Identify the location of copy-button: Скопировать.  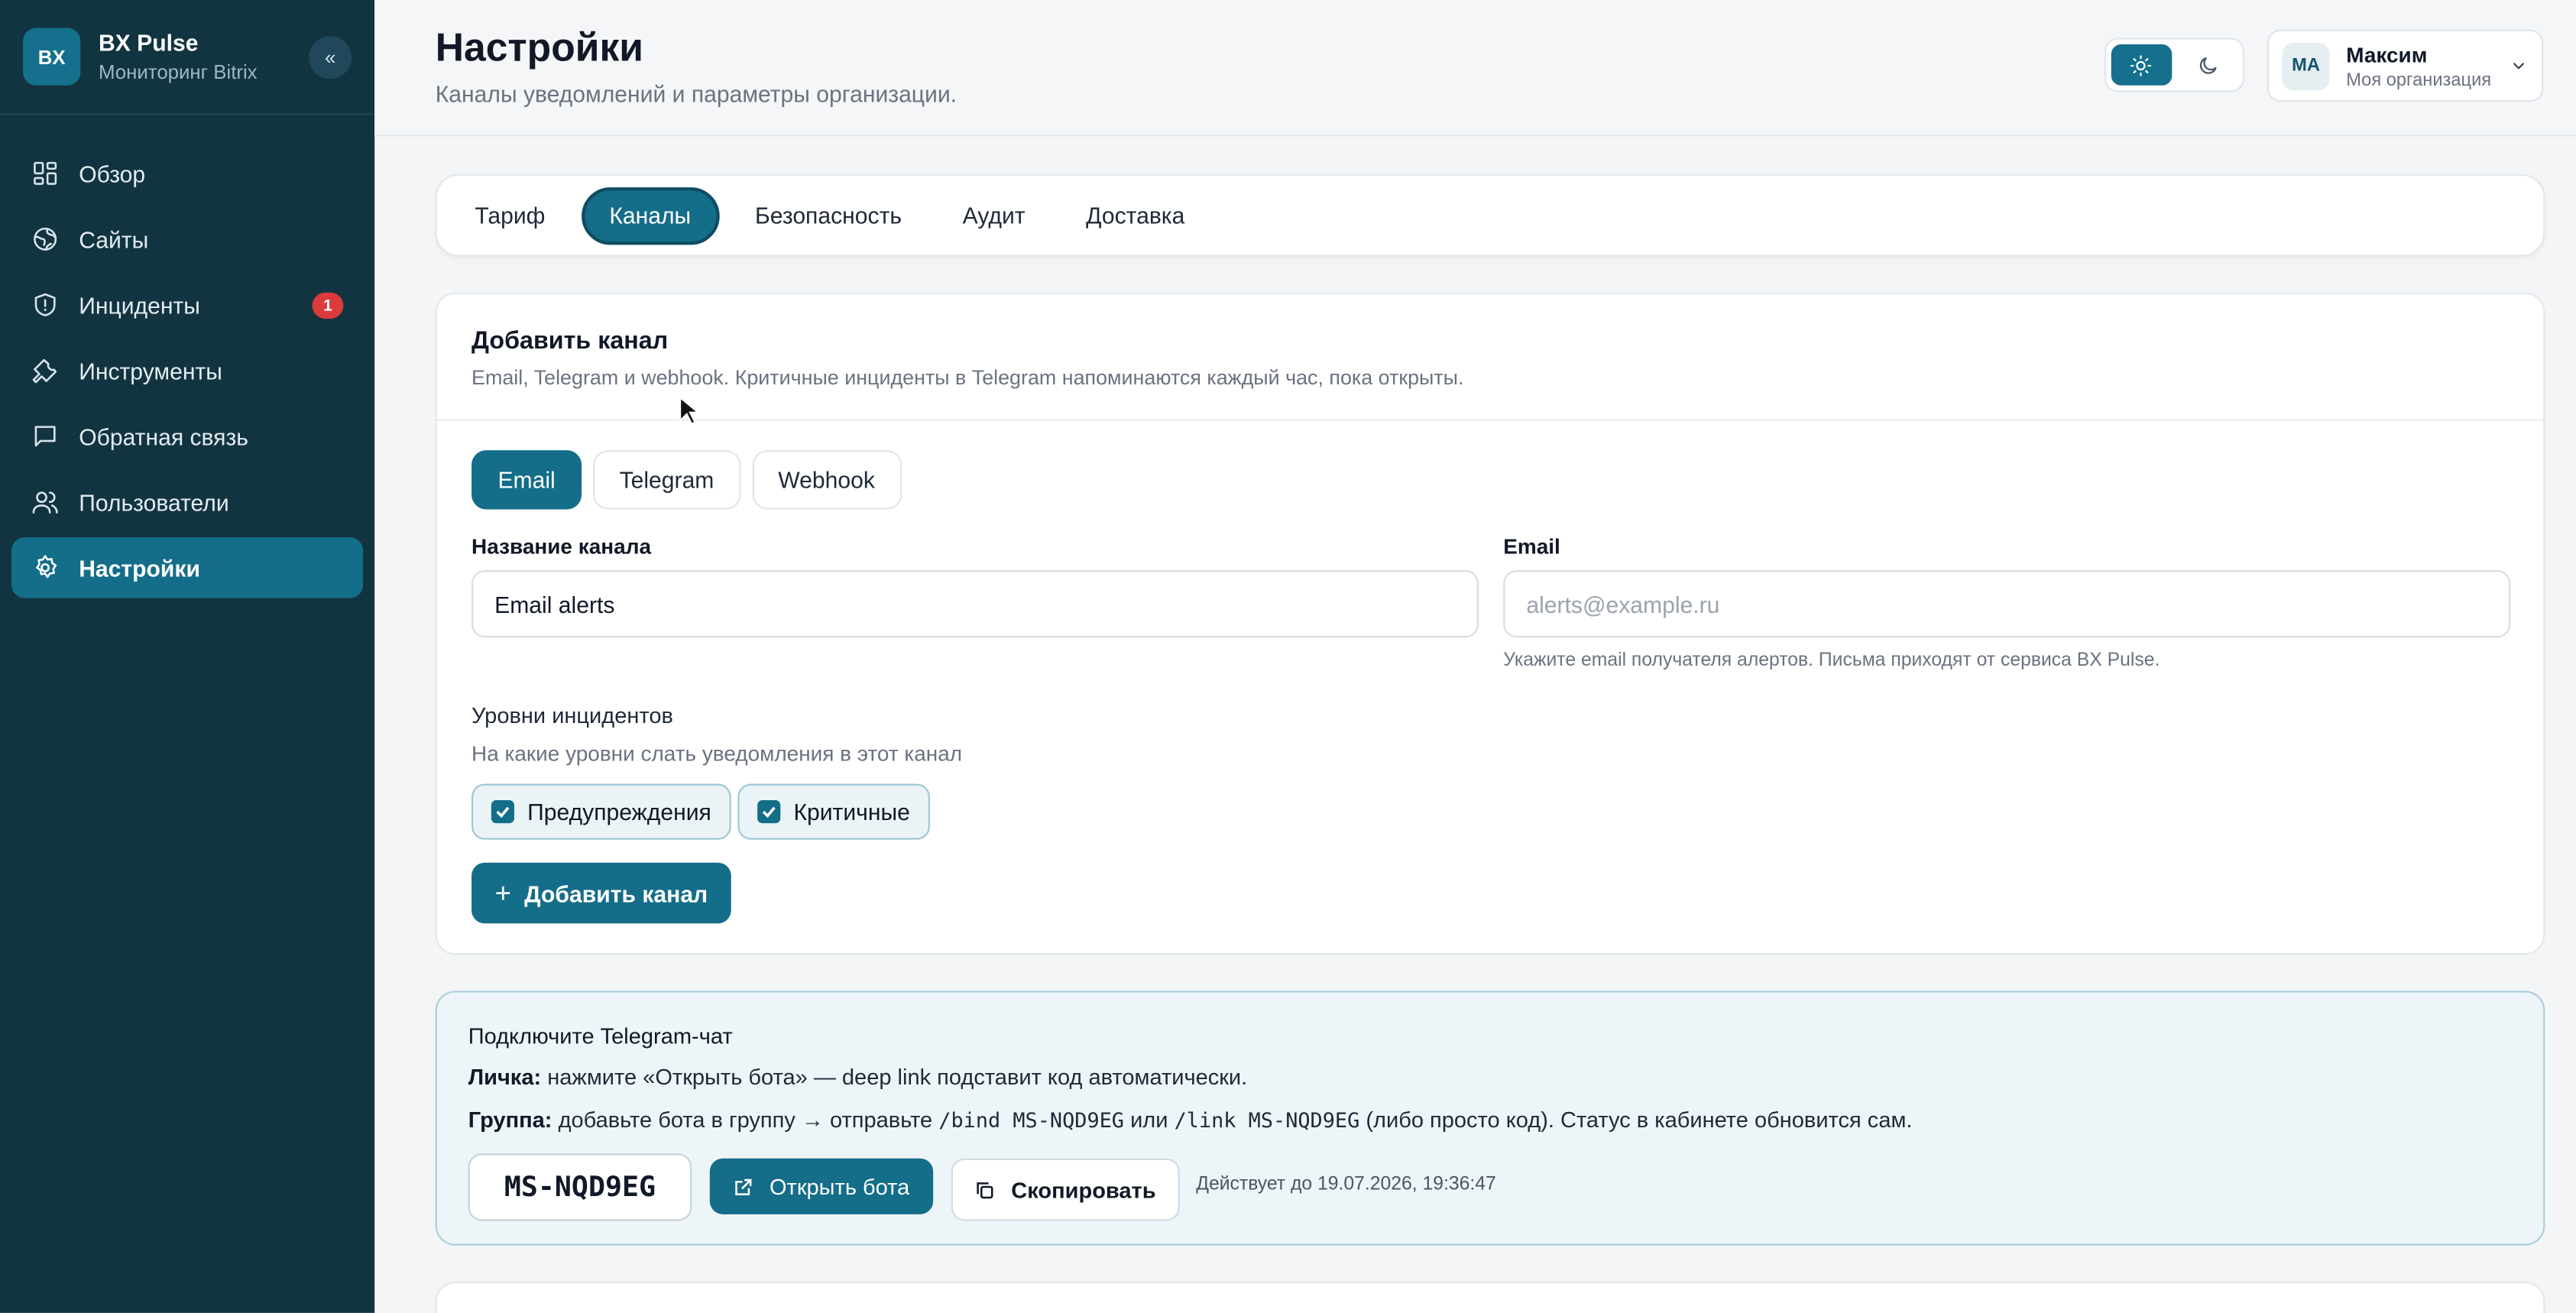
(1066, 1189).